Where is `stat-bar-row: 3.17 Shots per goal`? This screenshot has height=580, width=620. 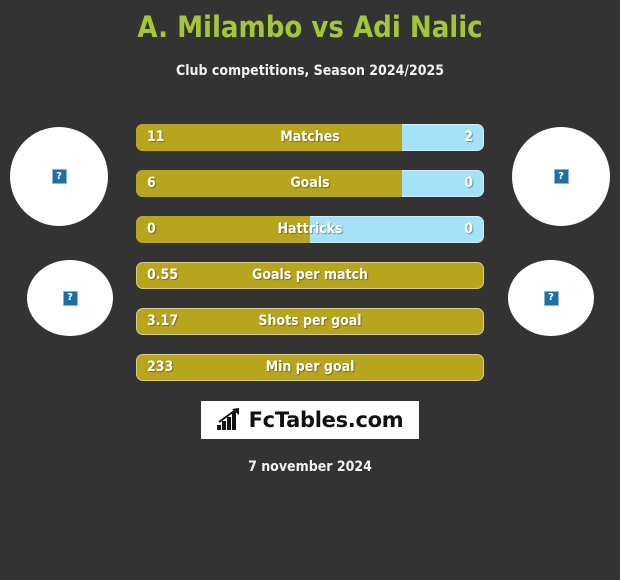 stat-bar-row: 3.17 Shots per goal is located at coordinates (310, 321).